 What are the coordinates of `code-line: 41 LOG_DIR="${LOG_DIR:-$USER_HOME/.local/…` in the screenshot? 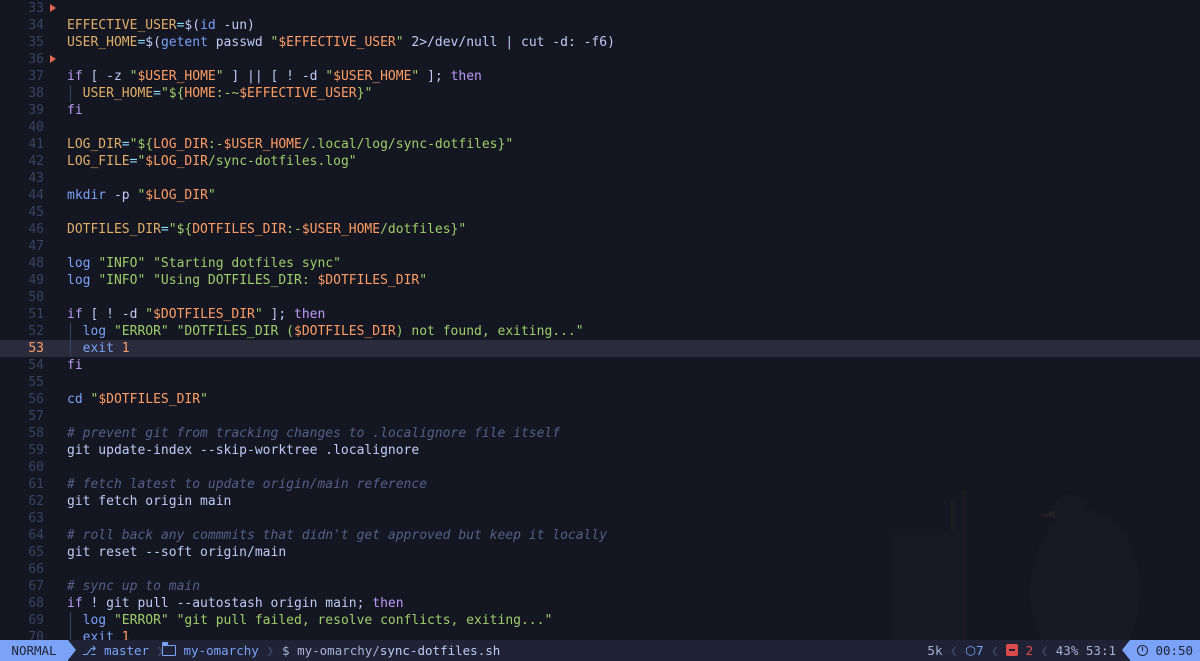 It's located at (600, 144).